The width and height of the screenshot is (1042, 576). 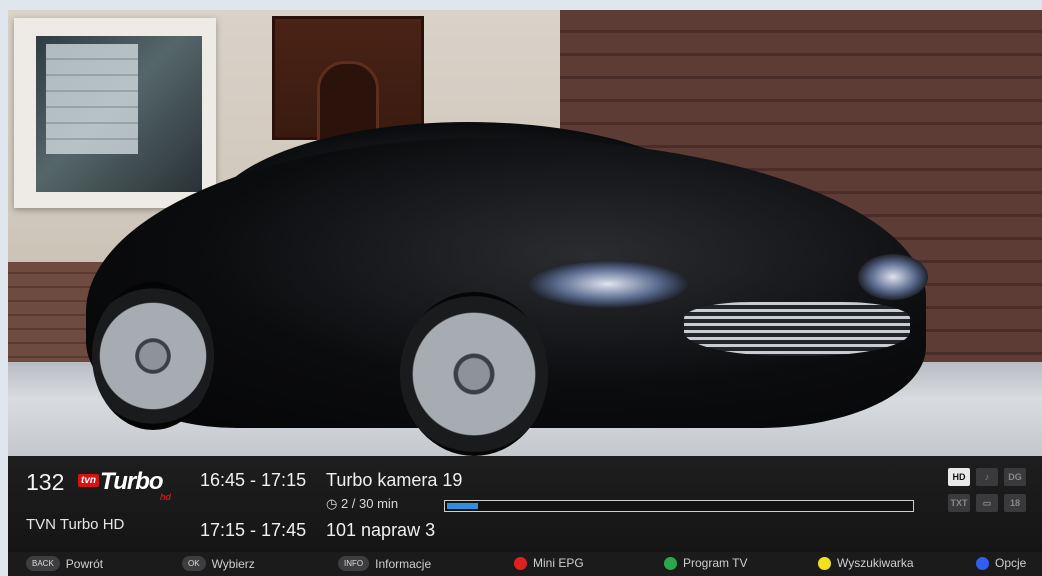 I want to click on channel-name: TVN Turbo HD, so click(x=75, y=524).